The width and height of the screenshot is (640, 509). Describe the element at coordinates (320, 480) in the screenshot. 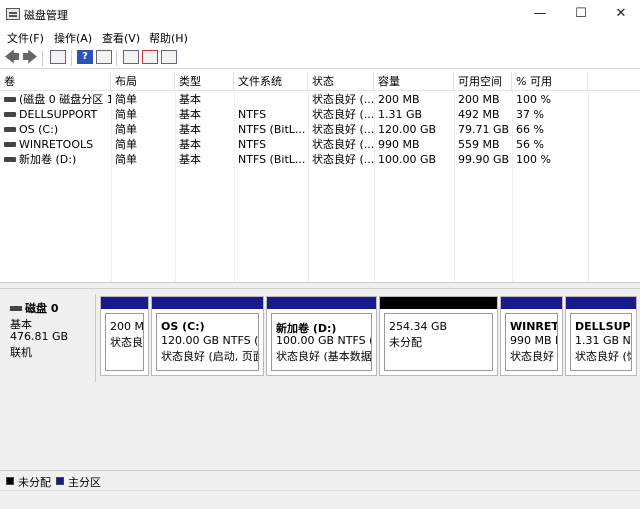

I see `legend-bar: 未分配 主分区` at that location.